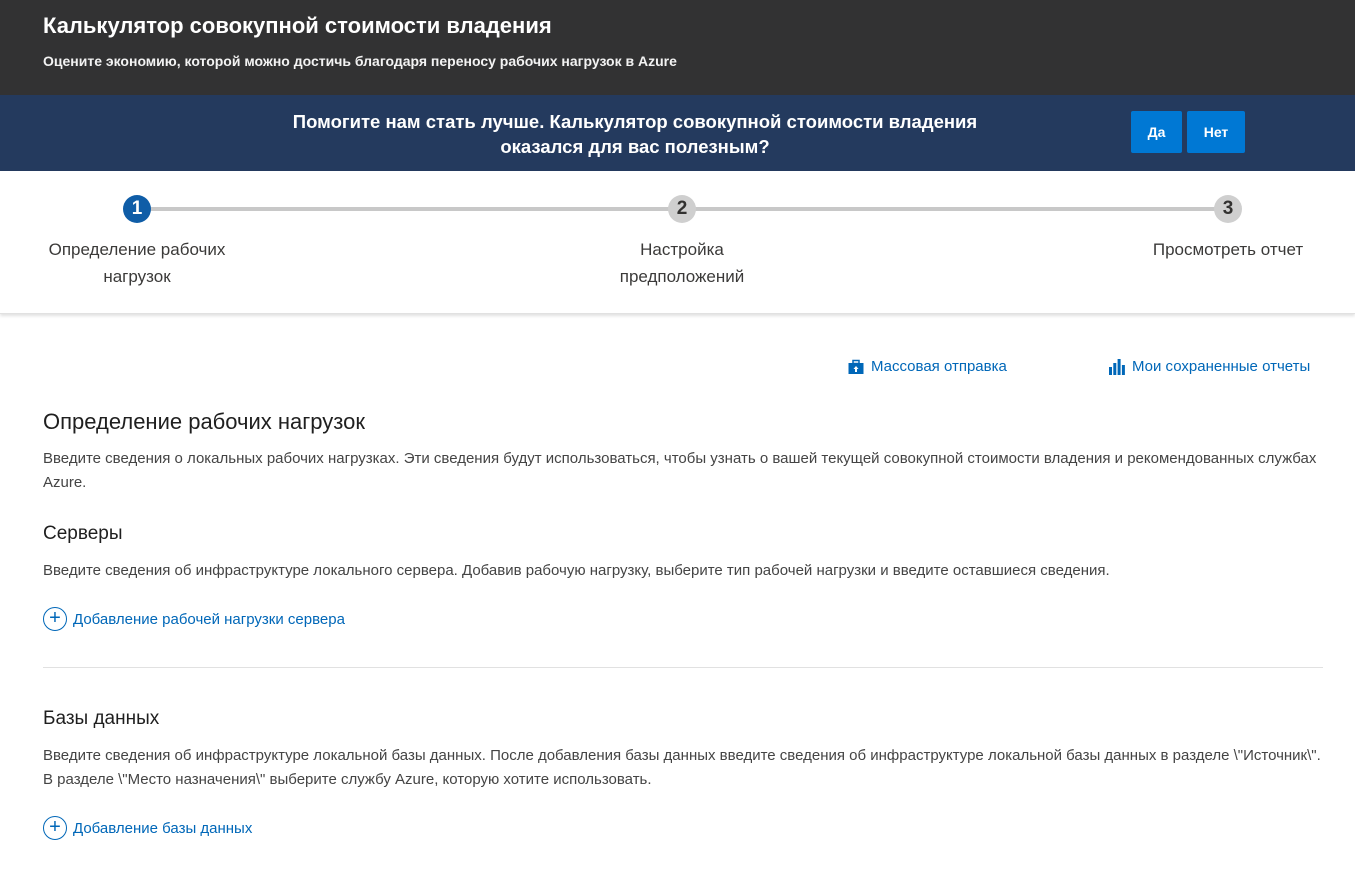  Describe the element at coordinates (163, 828) in the screenshot. I see `add-database-label: Добавление базы данных` at that location.